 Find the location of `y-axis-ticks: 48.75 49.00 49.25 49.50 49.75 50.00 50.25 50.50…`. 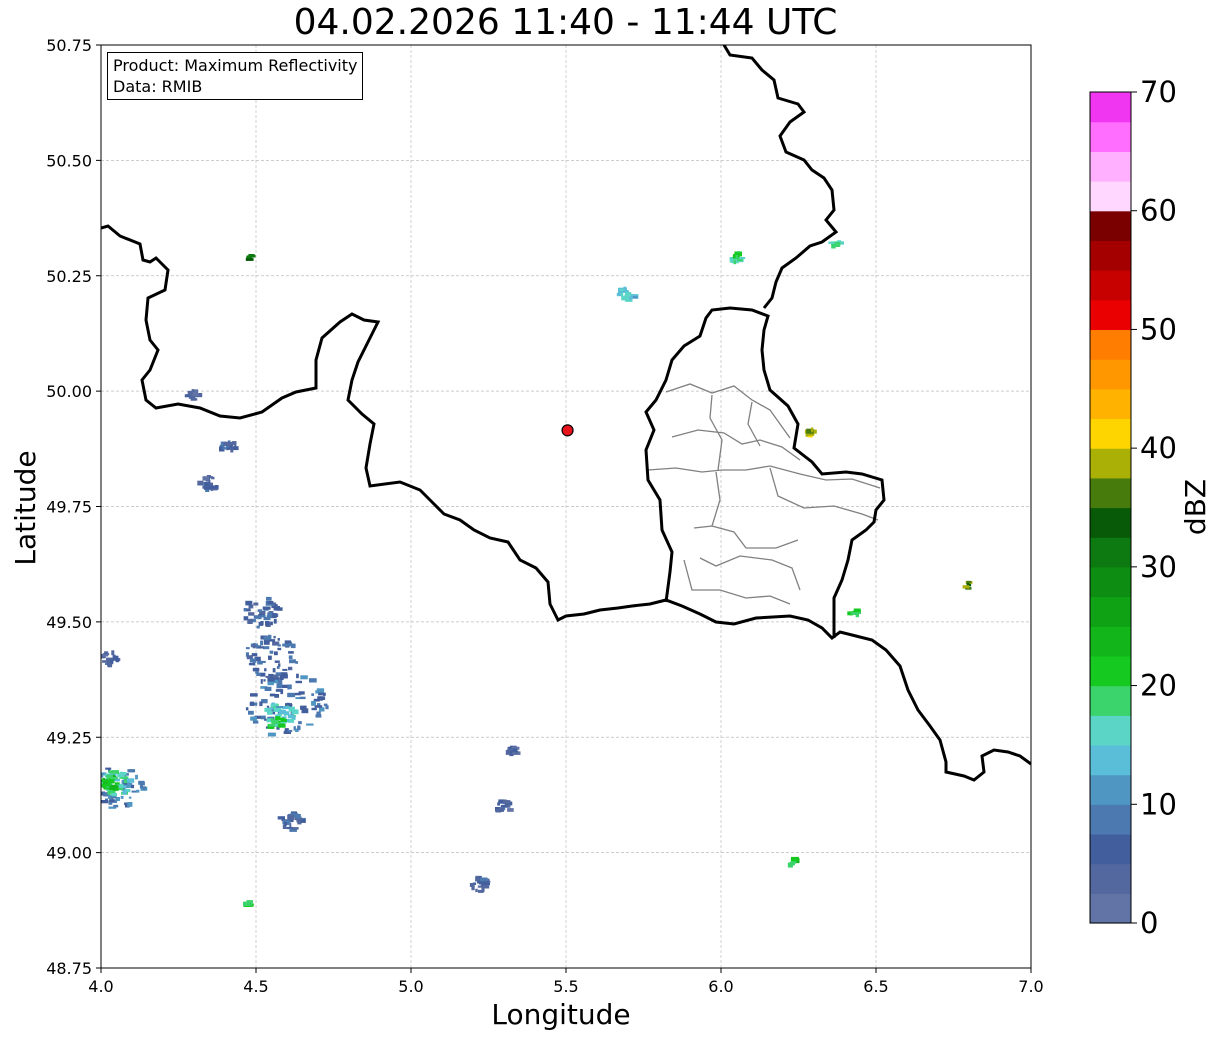

y-axis-ticks: 48.75 49.00 49.25 49.50 49.75 50.00 50.25 50.50… is located at coordinates (73, 507).